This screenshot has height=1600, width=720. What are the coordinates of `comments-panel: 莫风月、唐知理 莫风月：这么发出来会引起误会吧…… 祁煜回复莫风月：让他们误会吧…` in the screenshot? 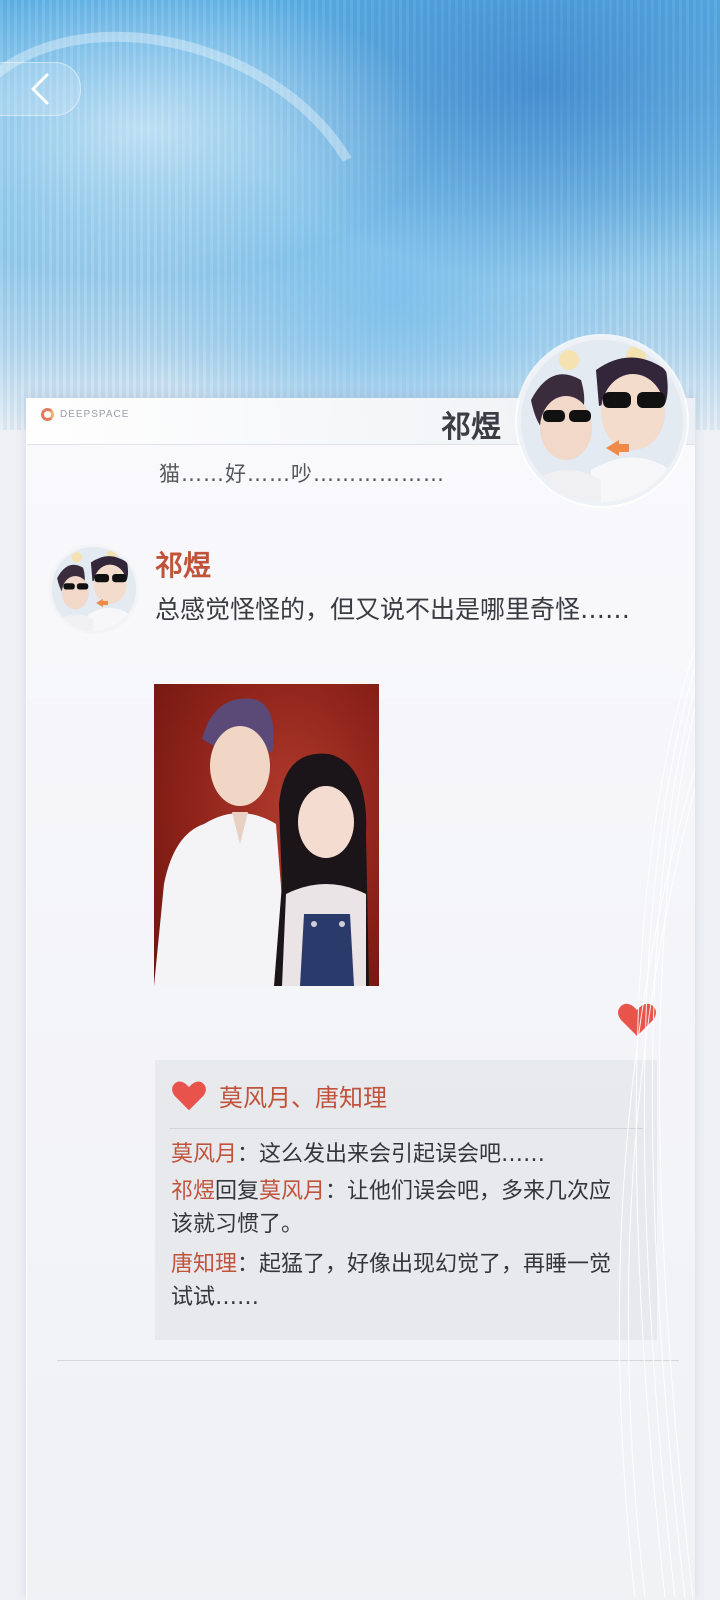 It's located at (406, 1200).